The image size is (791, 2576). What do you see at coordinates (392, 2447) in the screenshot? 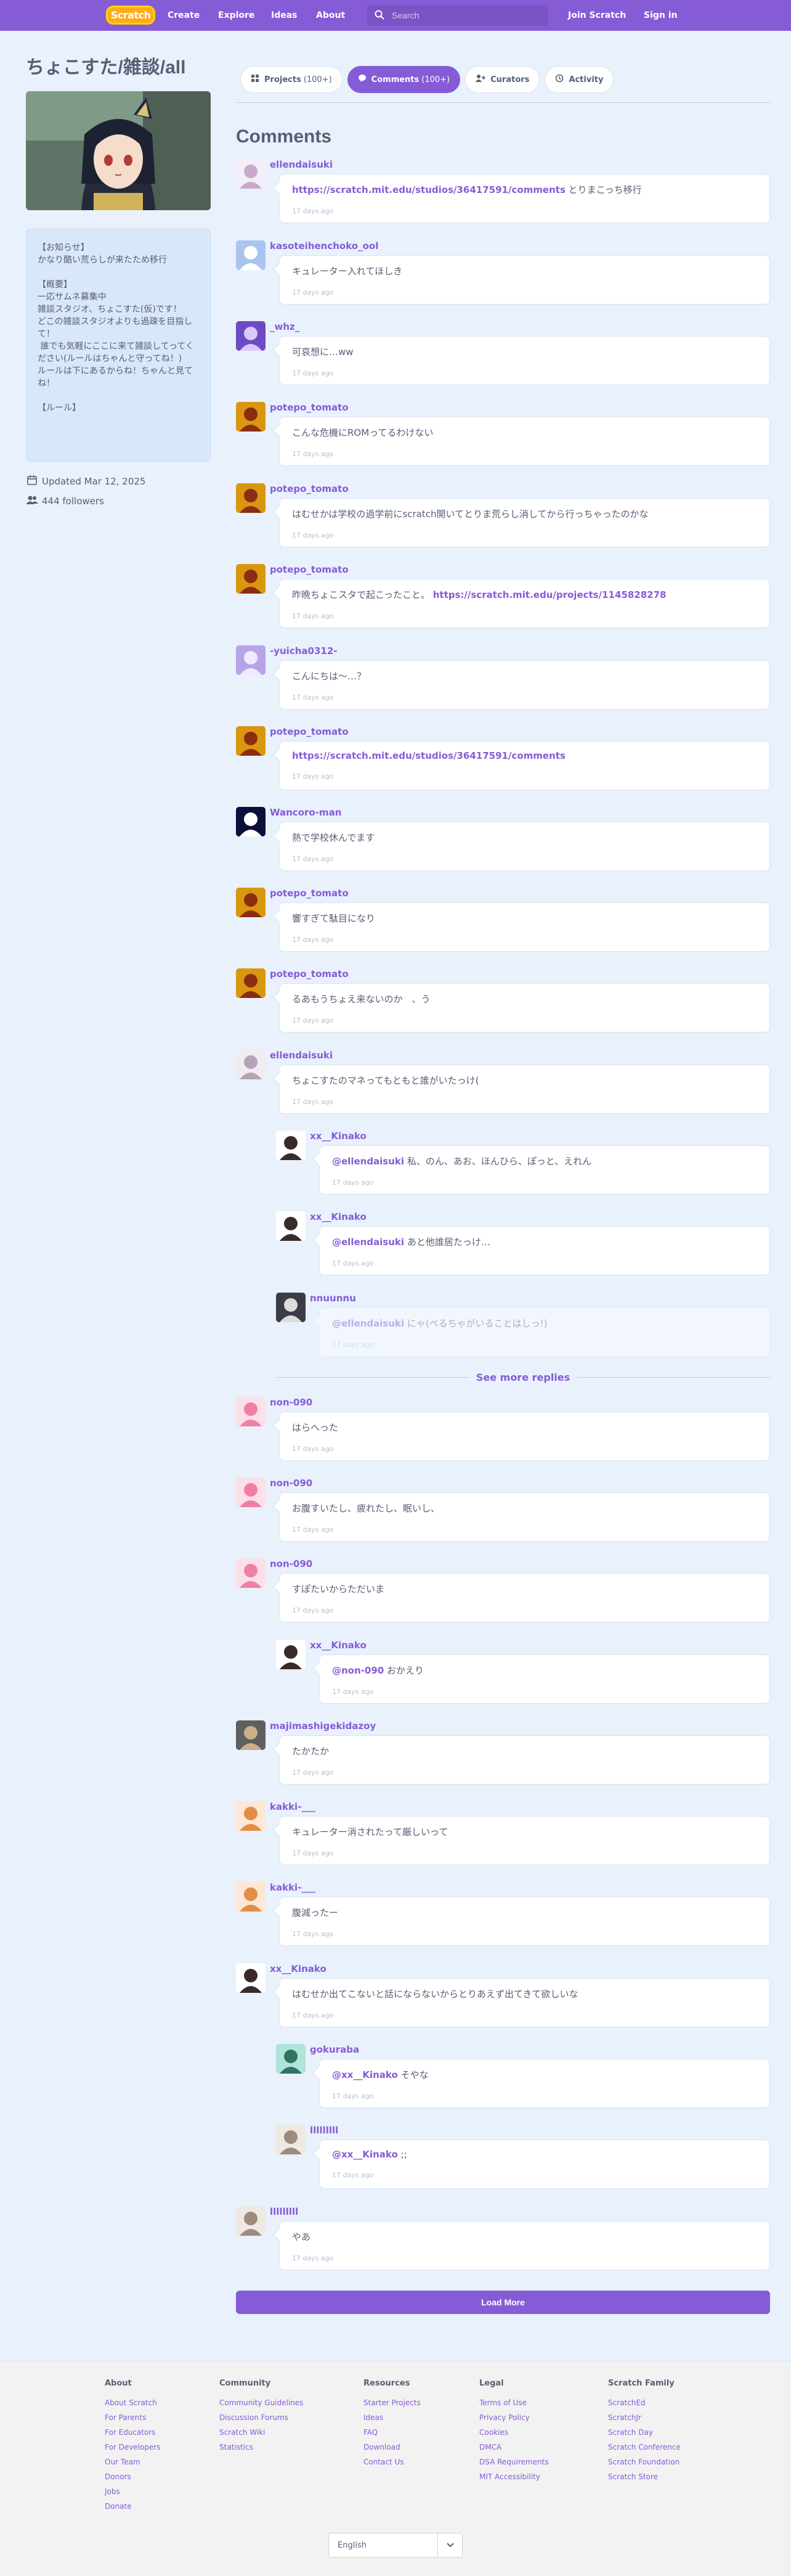
I see `footer-link: Download` at bounding box center [392, 2447].